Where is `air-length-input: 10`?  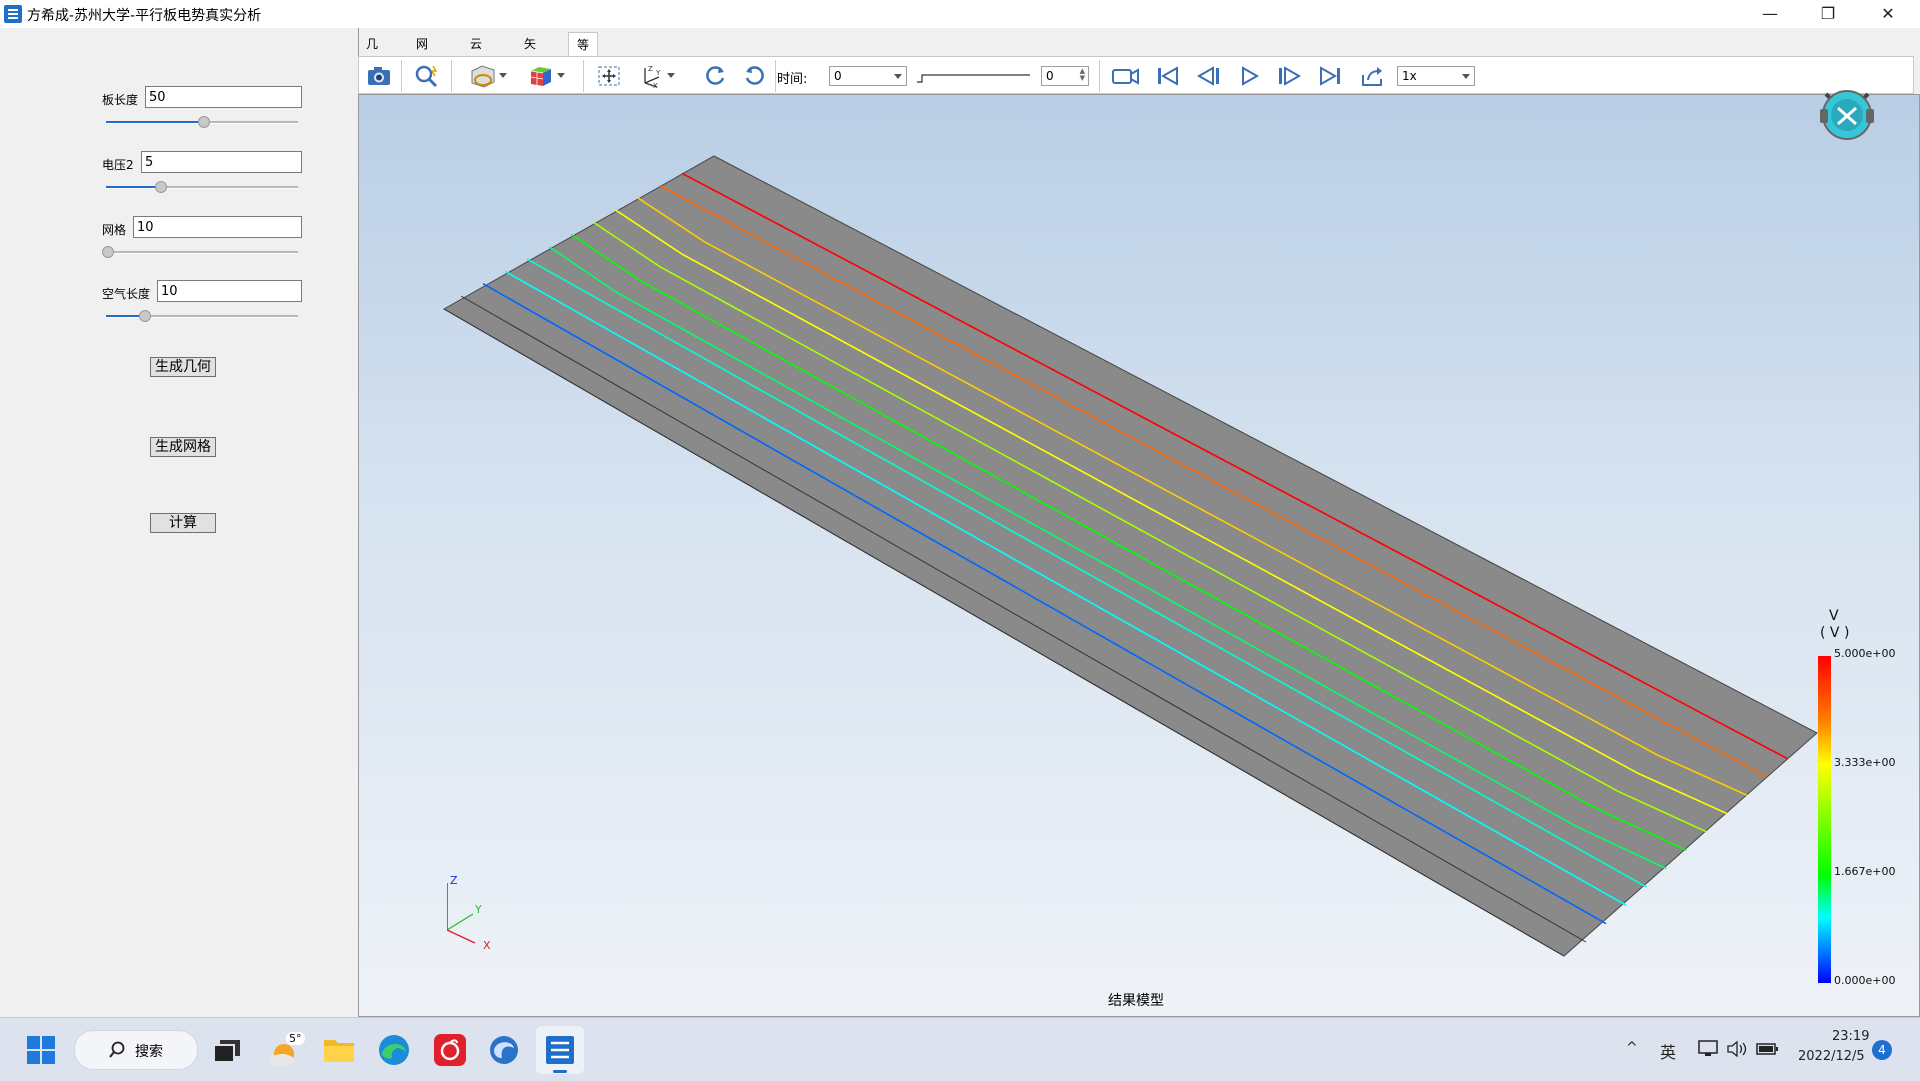
air-length-input: 10 is located at coordinates (229, 291).